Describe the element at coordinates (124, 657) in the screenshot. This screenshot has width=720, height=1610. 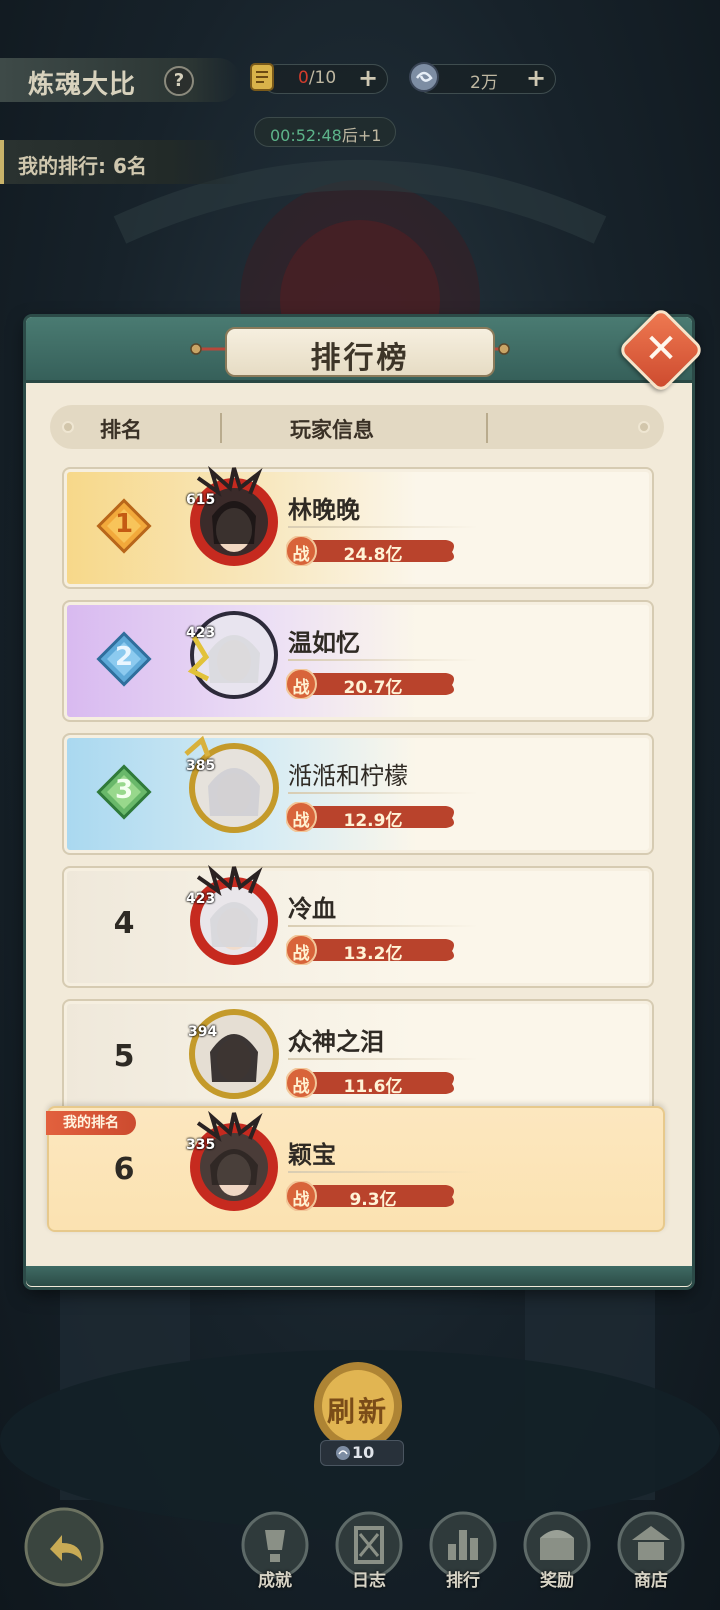
I see `rank-number: 2` at that location.